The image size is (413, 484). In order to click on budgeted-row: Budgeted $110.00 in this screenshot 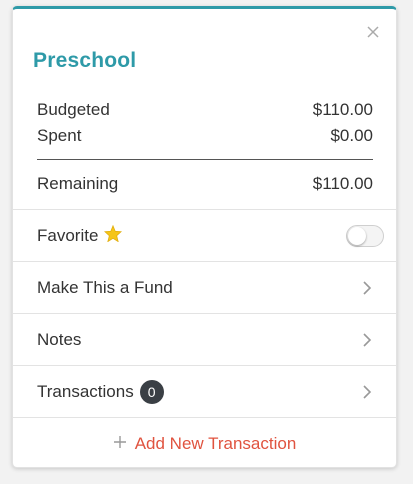, I will do `click(205, 110)`.